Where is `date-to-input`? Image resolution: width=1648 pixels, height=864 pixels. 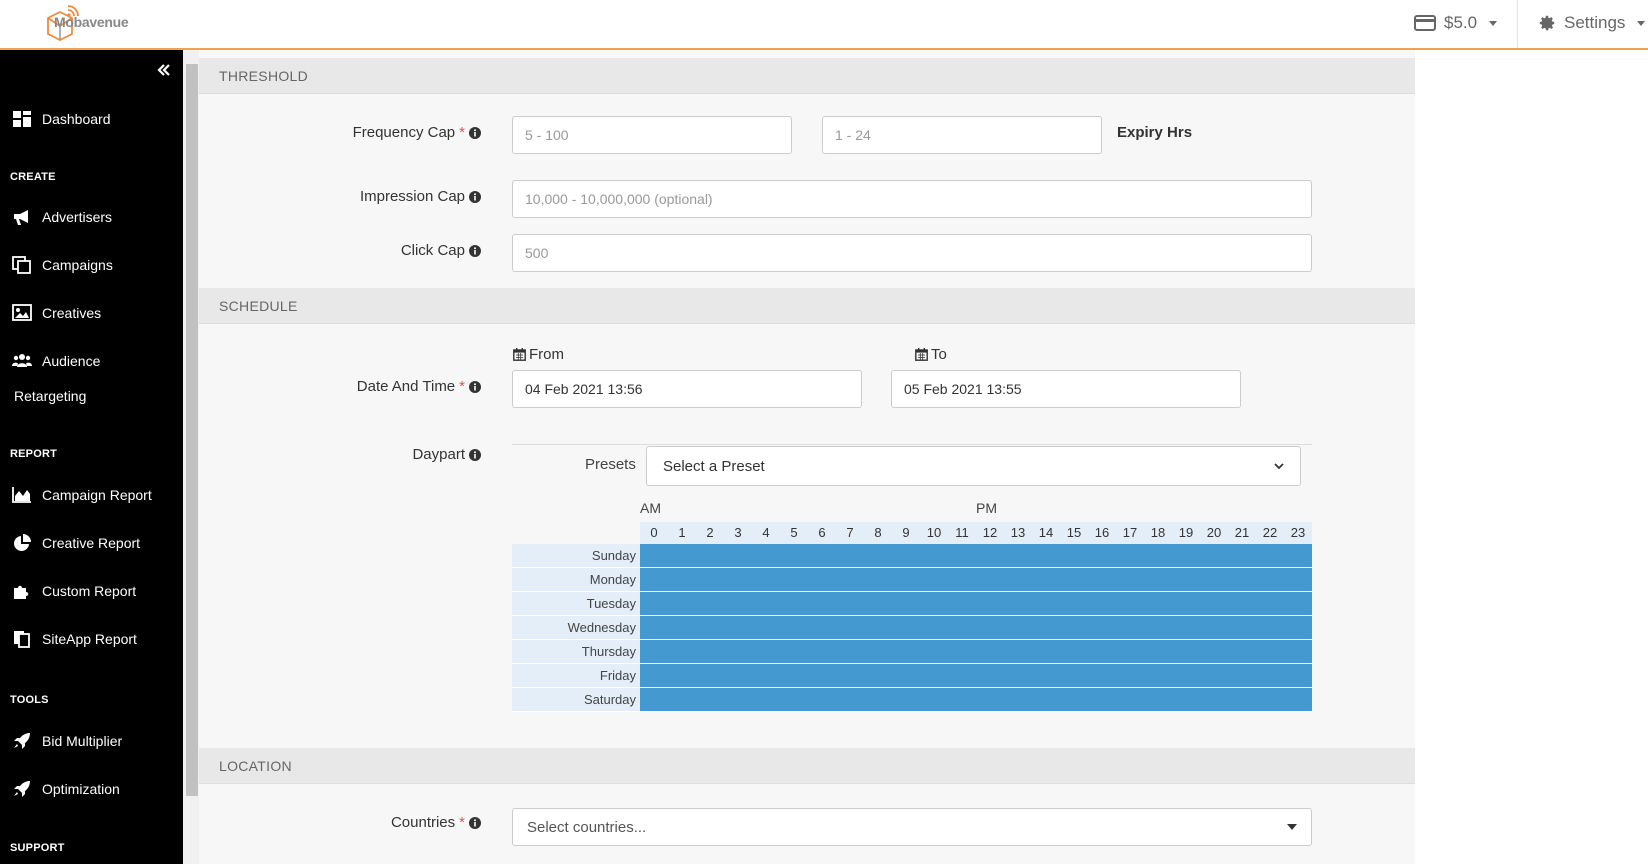 date-to-input is located at coordinates (1066, 389).